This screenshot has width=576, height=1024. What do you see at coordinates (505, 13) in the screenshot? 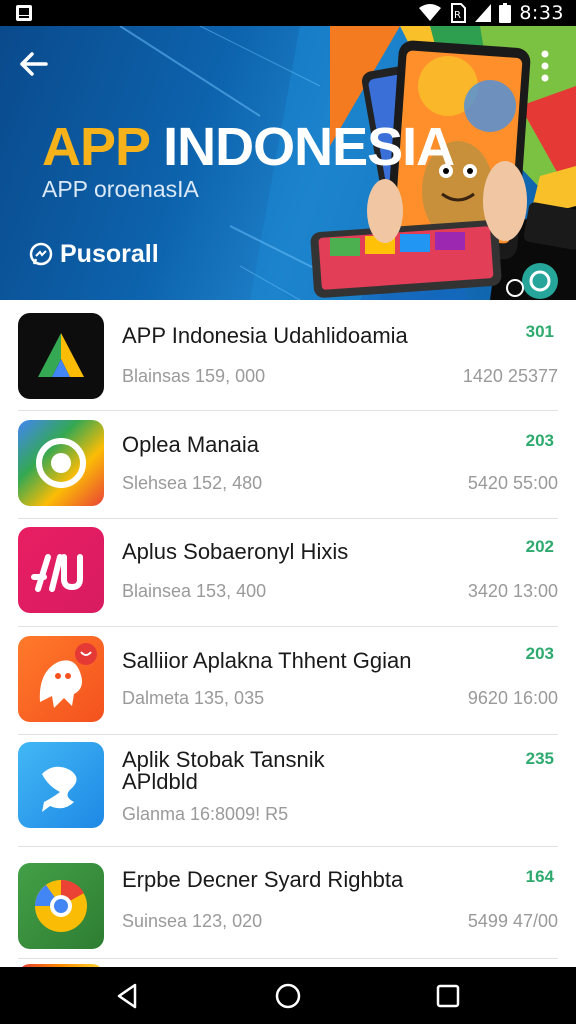
I see `battery-icon` at bounding box center [505, 13].